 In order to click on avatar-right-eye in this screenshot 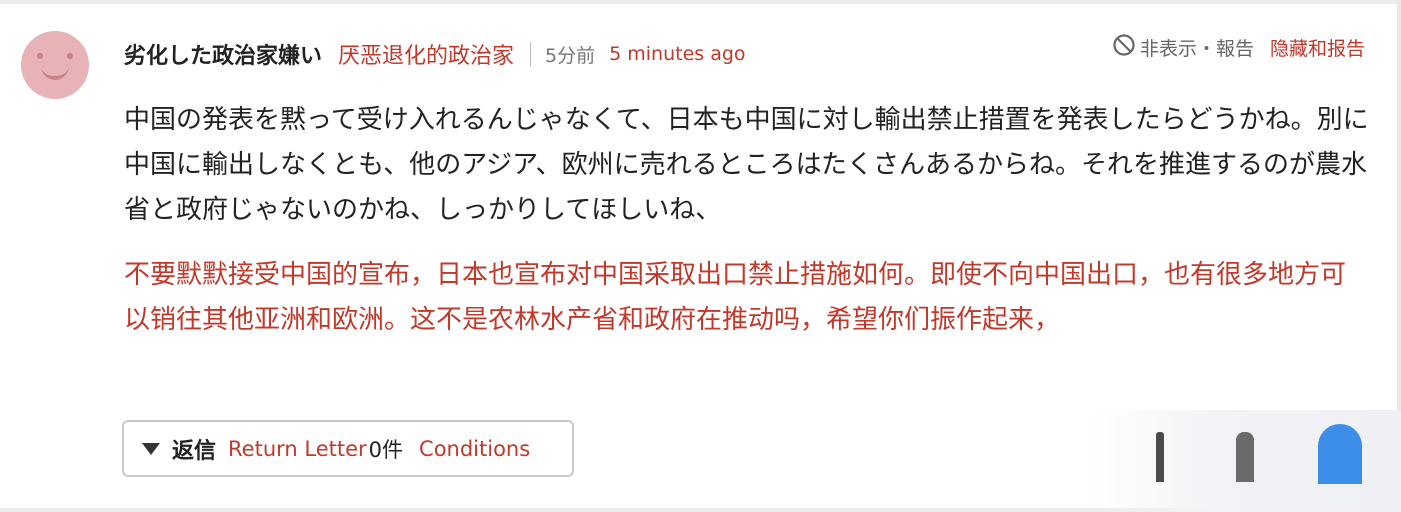, I will do `click(70, 56)`.